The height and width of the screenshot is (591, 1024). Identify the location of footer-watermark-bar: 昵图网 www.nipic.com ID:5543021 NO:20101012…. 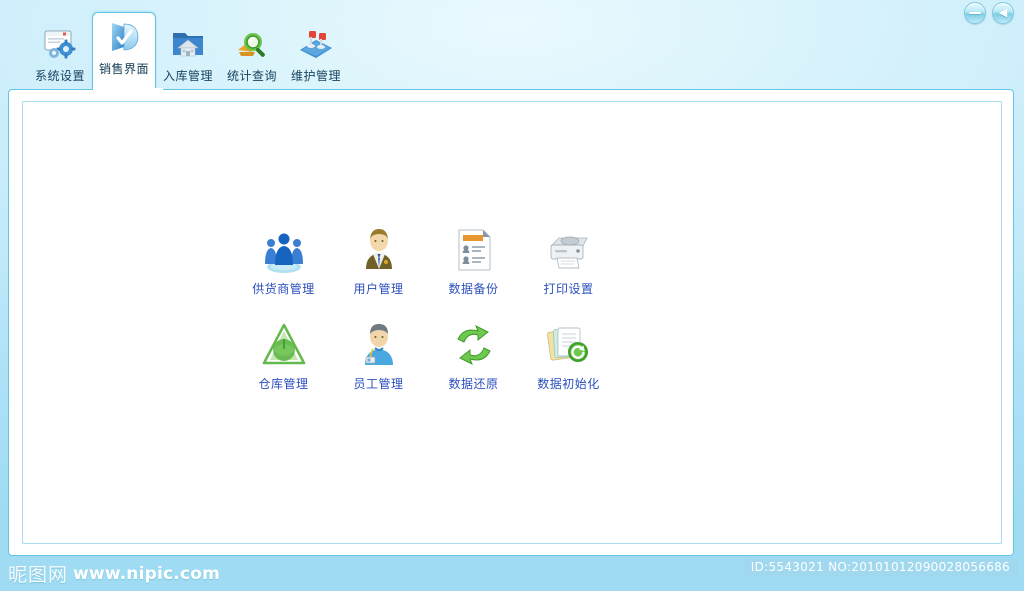
(512, 573).